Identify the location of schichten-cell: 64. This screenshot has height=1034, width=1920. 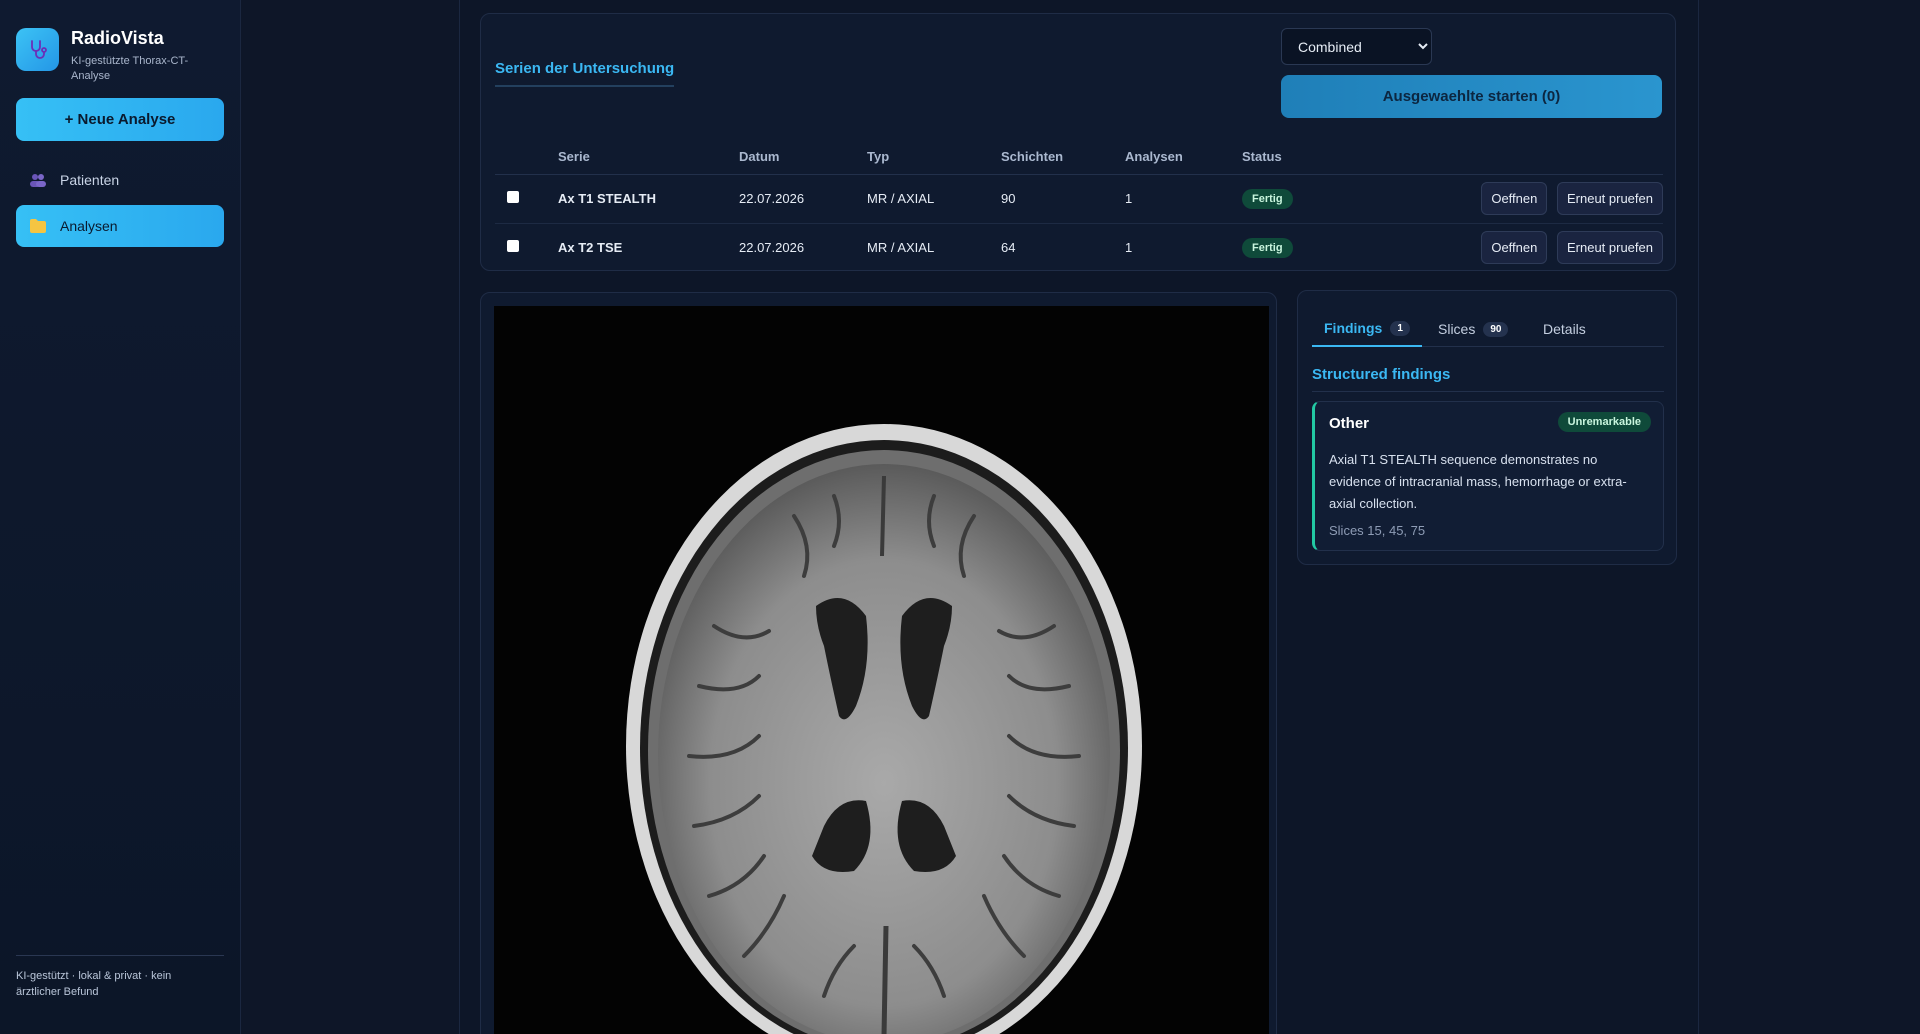
(1008, 248).